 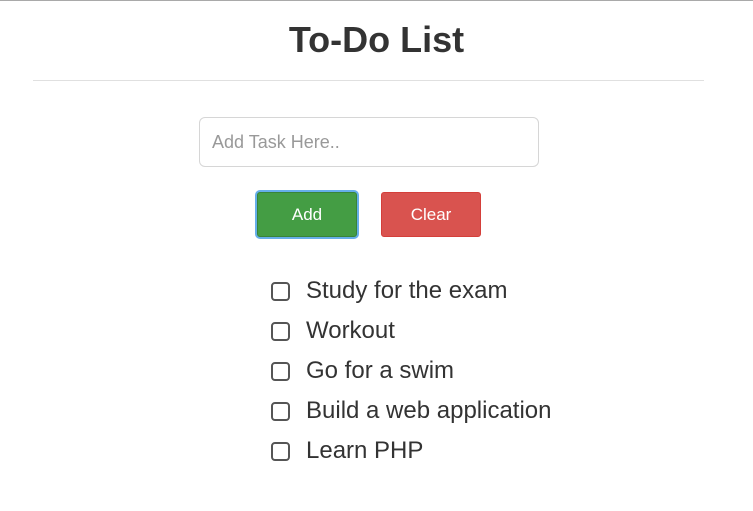 I want to click on task-label: Workout, so click(x=350, y=330).